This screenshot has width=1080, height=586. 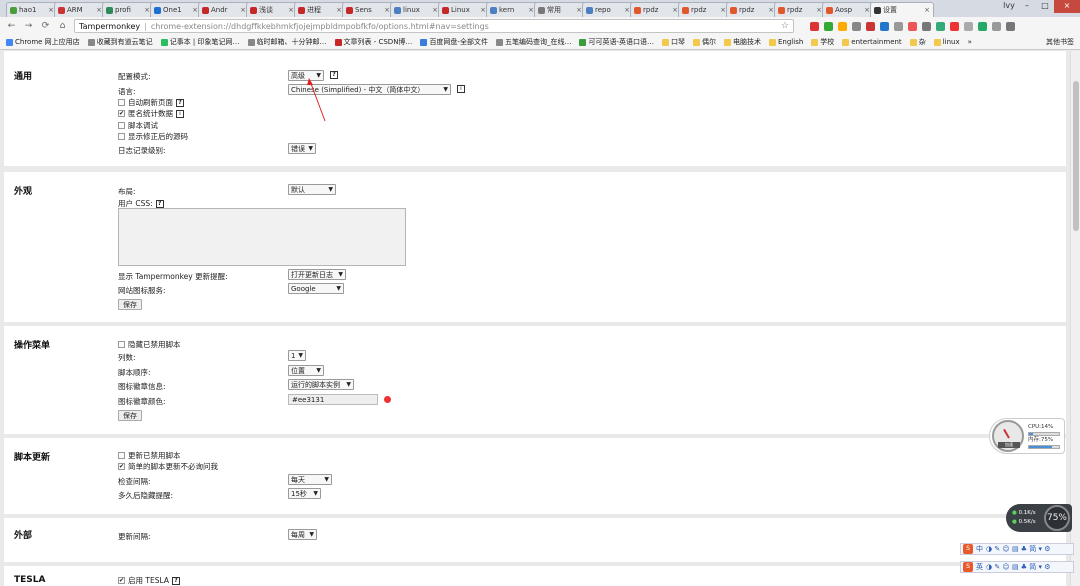 What do you see at coordinates (121, 125) in the screenshot?
I see `script-debug-checkbox` at bounding box center [121, 125].